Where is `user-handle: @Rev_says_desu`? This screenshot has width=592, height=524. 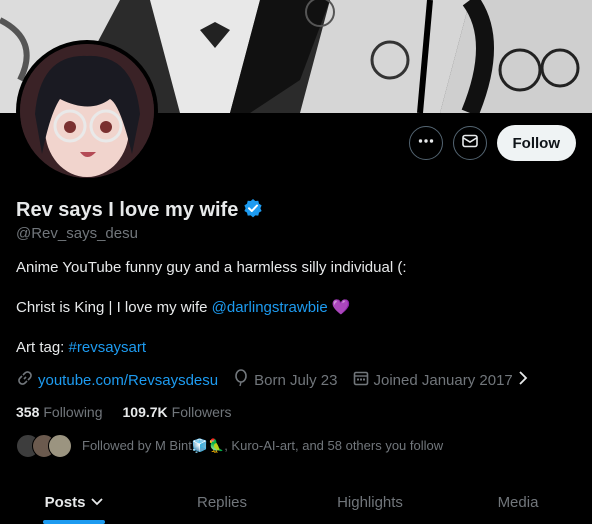 user-handle: @Rev_says_desu is located at coordinates (77, 233).